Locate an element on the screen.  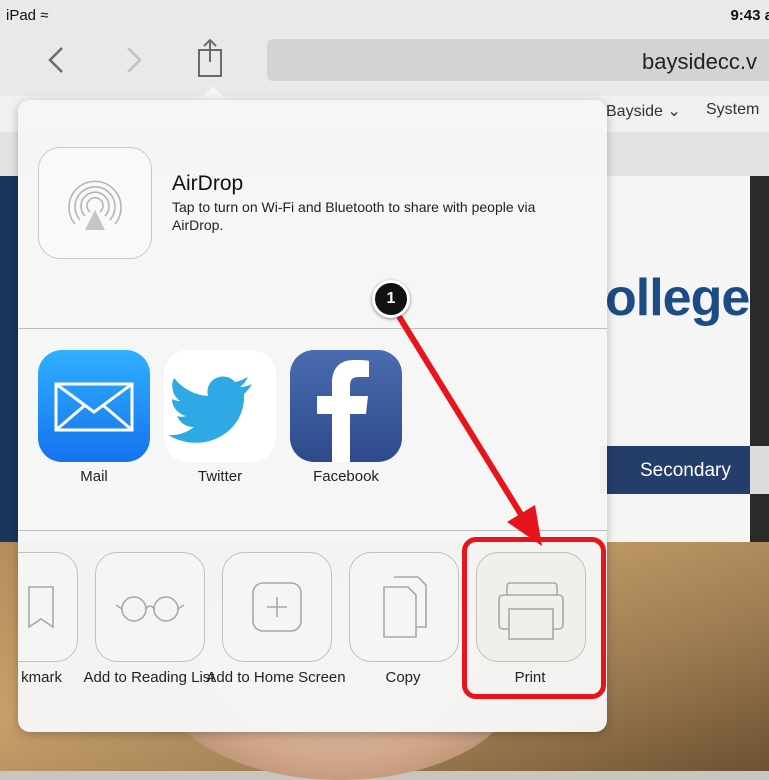
app-label-twitter: Twitter is located at coordinates (220, 476).